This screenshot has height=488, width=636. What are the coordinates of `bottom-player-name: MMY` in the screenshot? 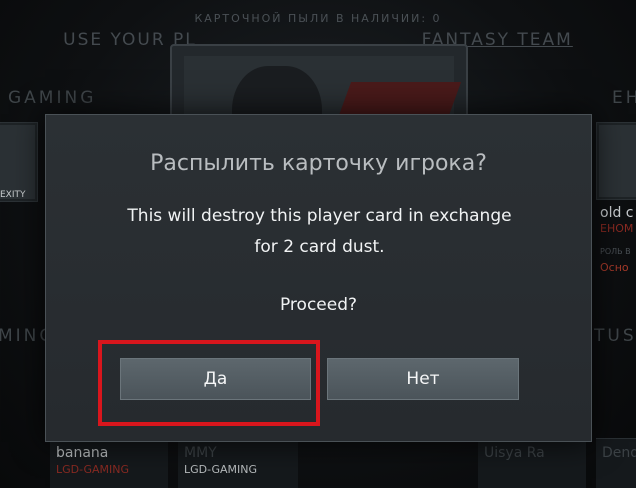 It's located at (200, 453).